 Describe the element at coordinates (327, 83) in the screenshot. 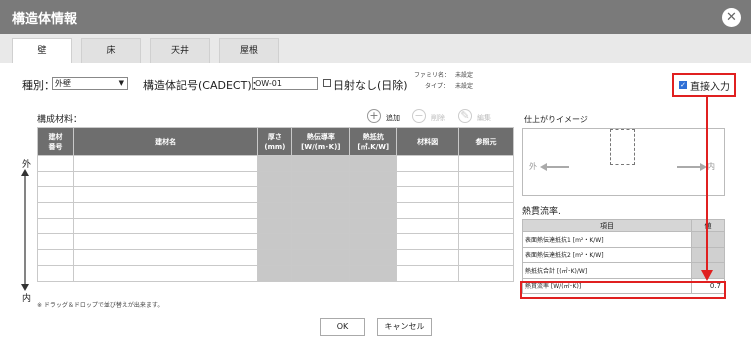

I see `shade-checkbox` at that location.